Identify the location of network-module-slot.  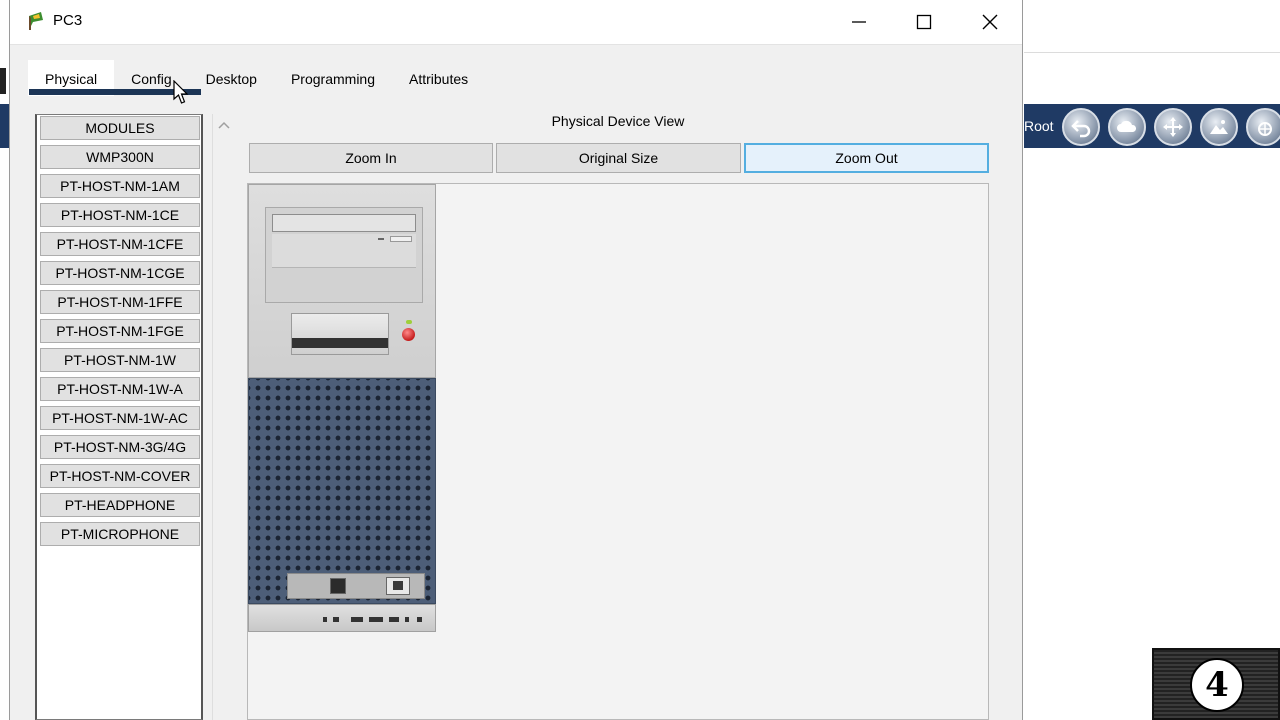
(356, 586).